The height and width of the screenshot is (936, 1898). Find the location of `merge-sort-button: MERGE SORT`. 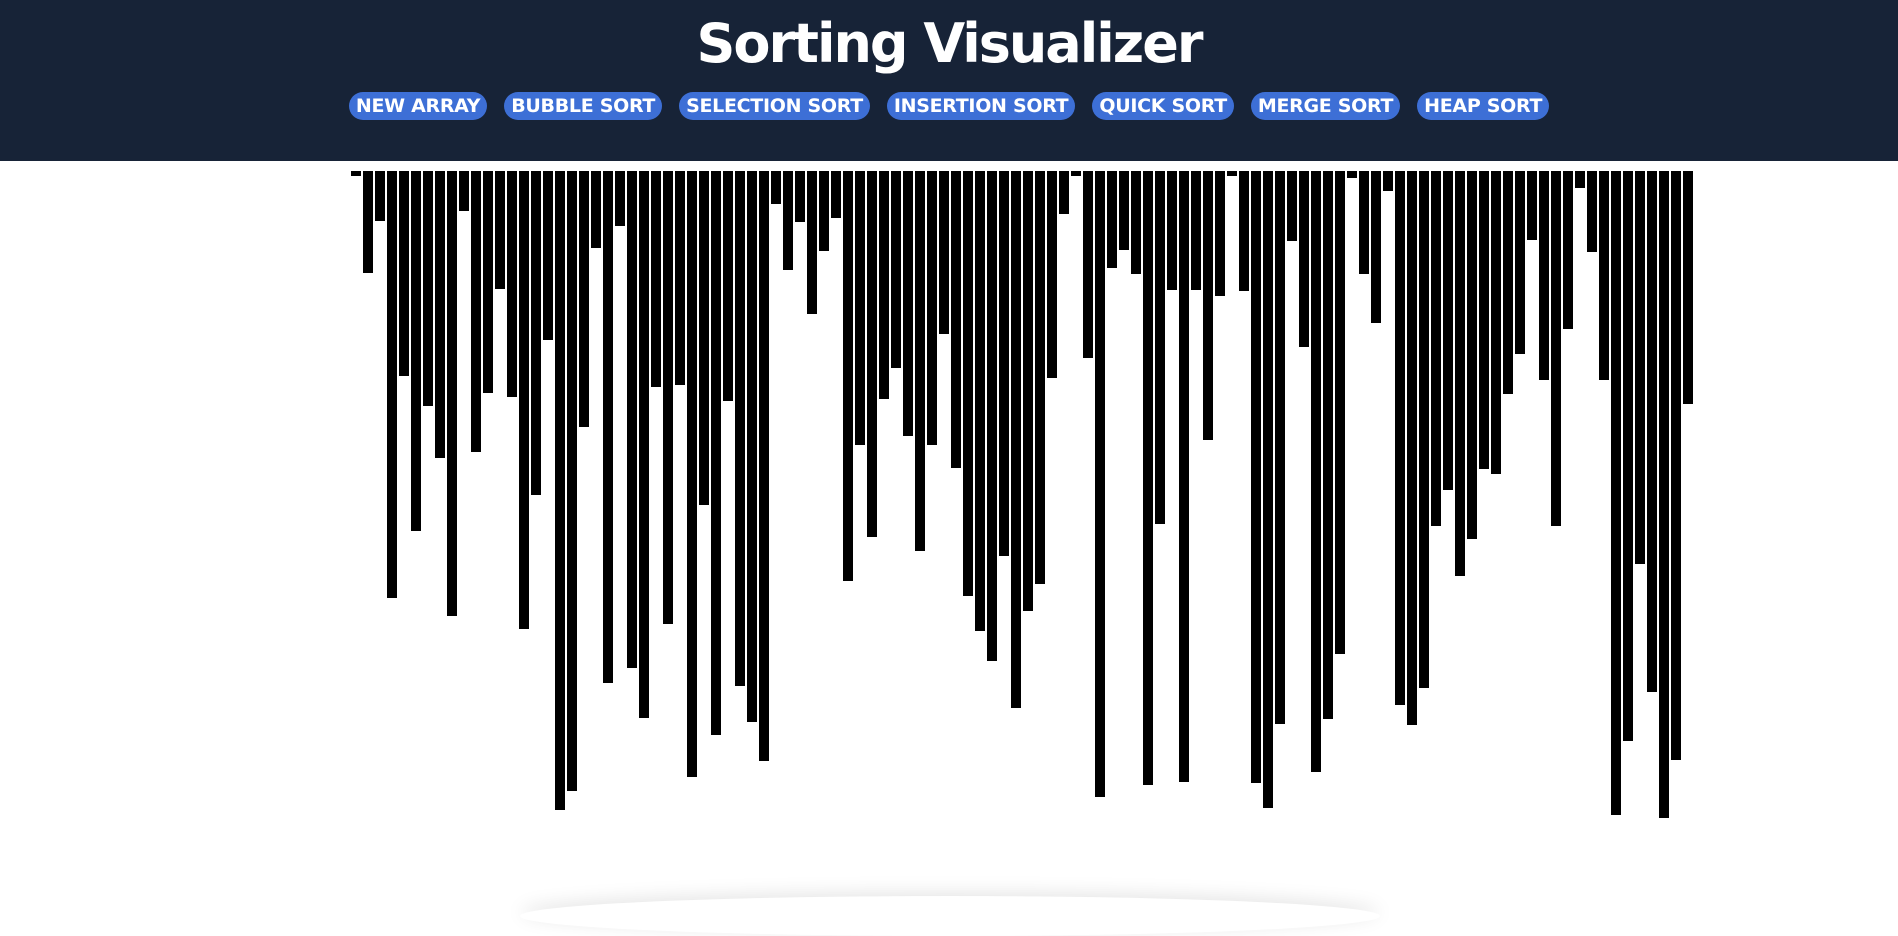

merge-sort-button: MERGE SORT is located at coordinates (1325, 106).